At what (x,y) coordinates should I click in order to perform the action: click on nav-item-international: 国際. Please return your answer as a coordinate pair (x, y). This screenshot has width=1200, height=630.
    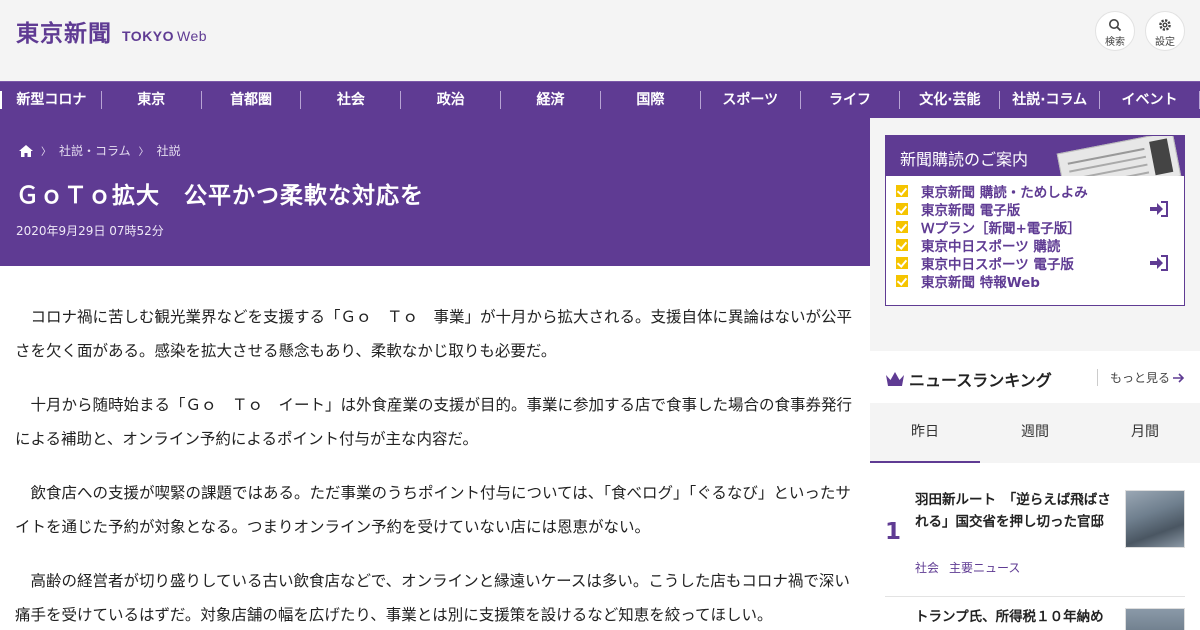
    Looking at the image, I should click on (649, 100).